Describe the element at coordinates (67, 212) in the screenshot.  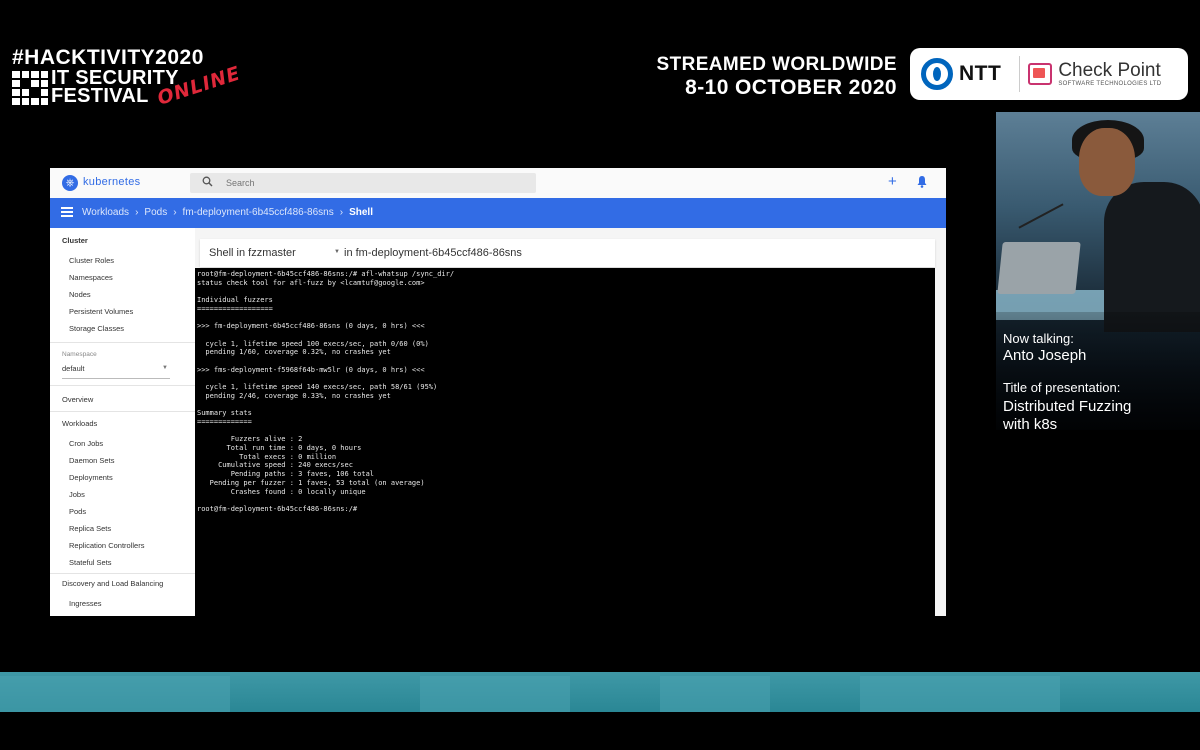
I see `hamburger-menu-icon` at that location.